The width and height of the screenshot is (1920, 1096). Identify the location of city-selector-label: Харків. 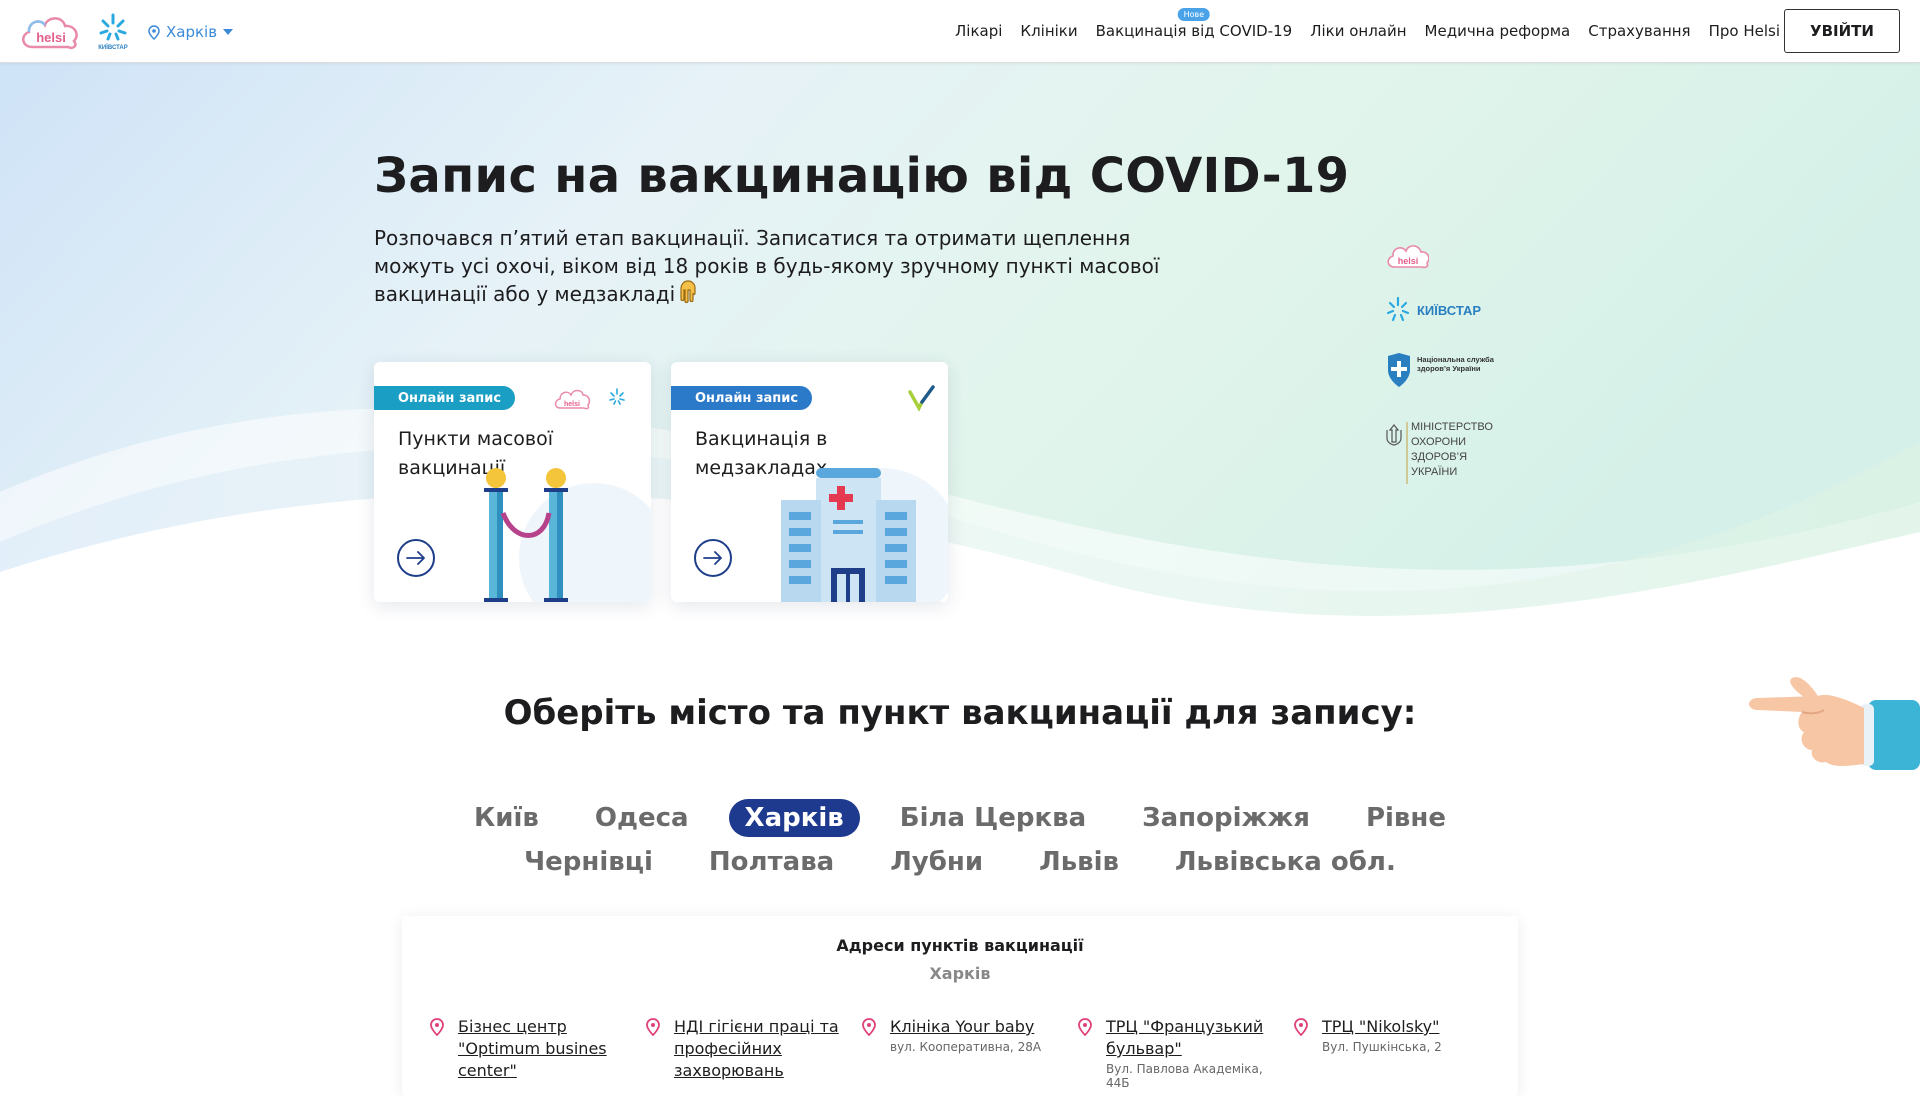
(192, 32).